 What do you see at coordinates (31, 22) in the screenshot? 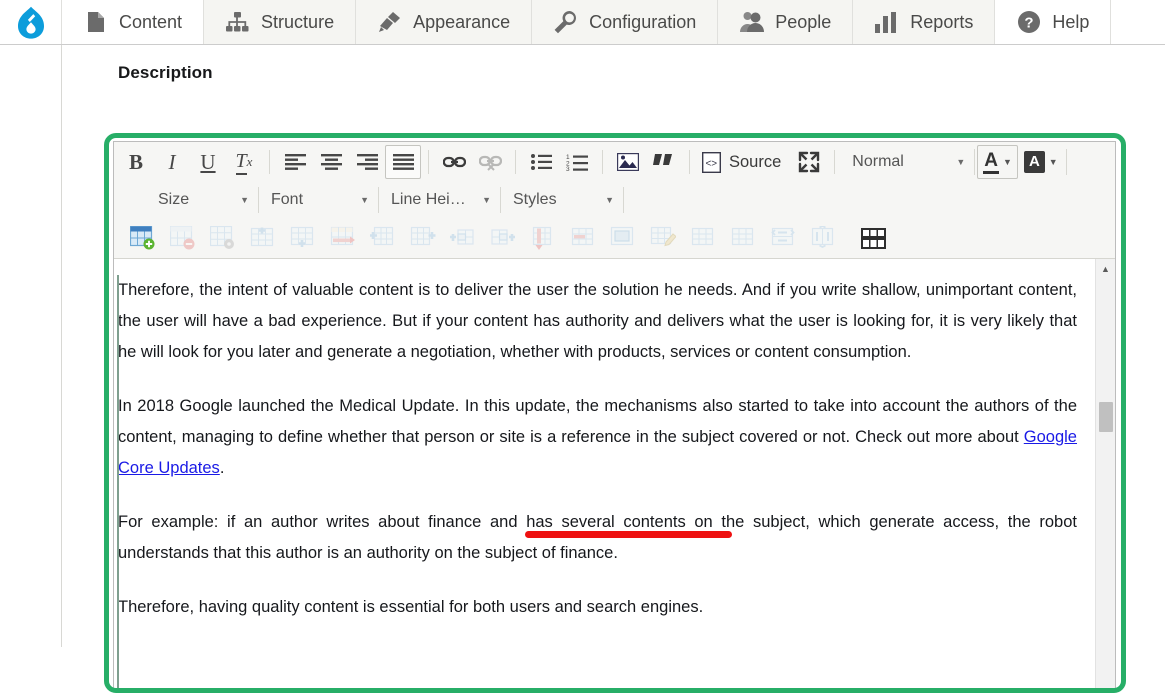
I see `drupal-logo` at bounding box center [31, 22].